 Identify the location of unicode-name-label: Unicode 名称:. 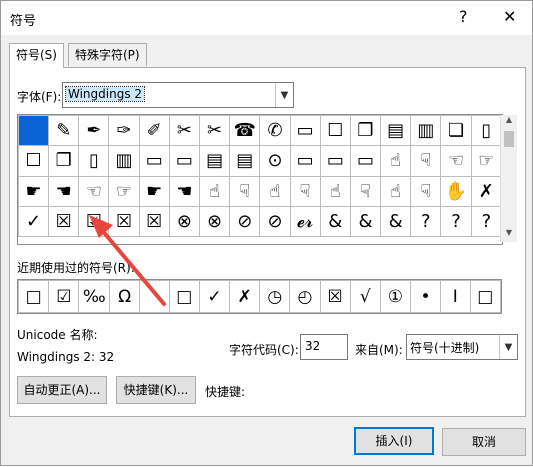
(57, 335).